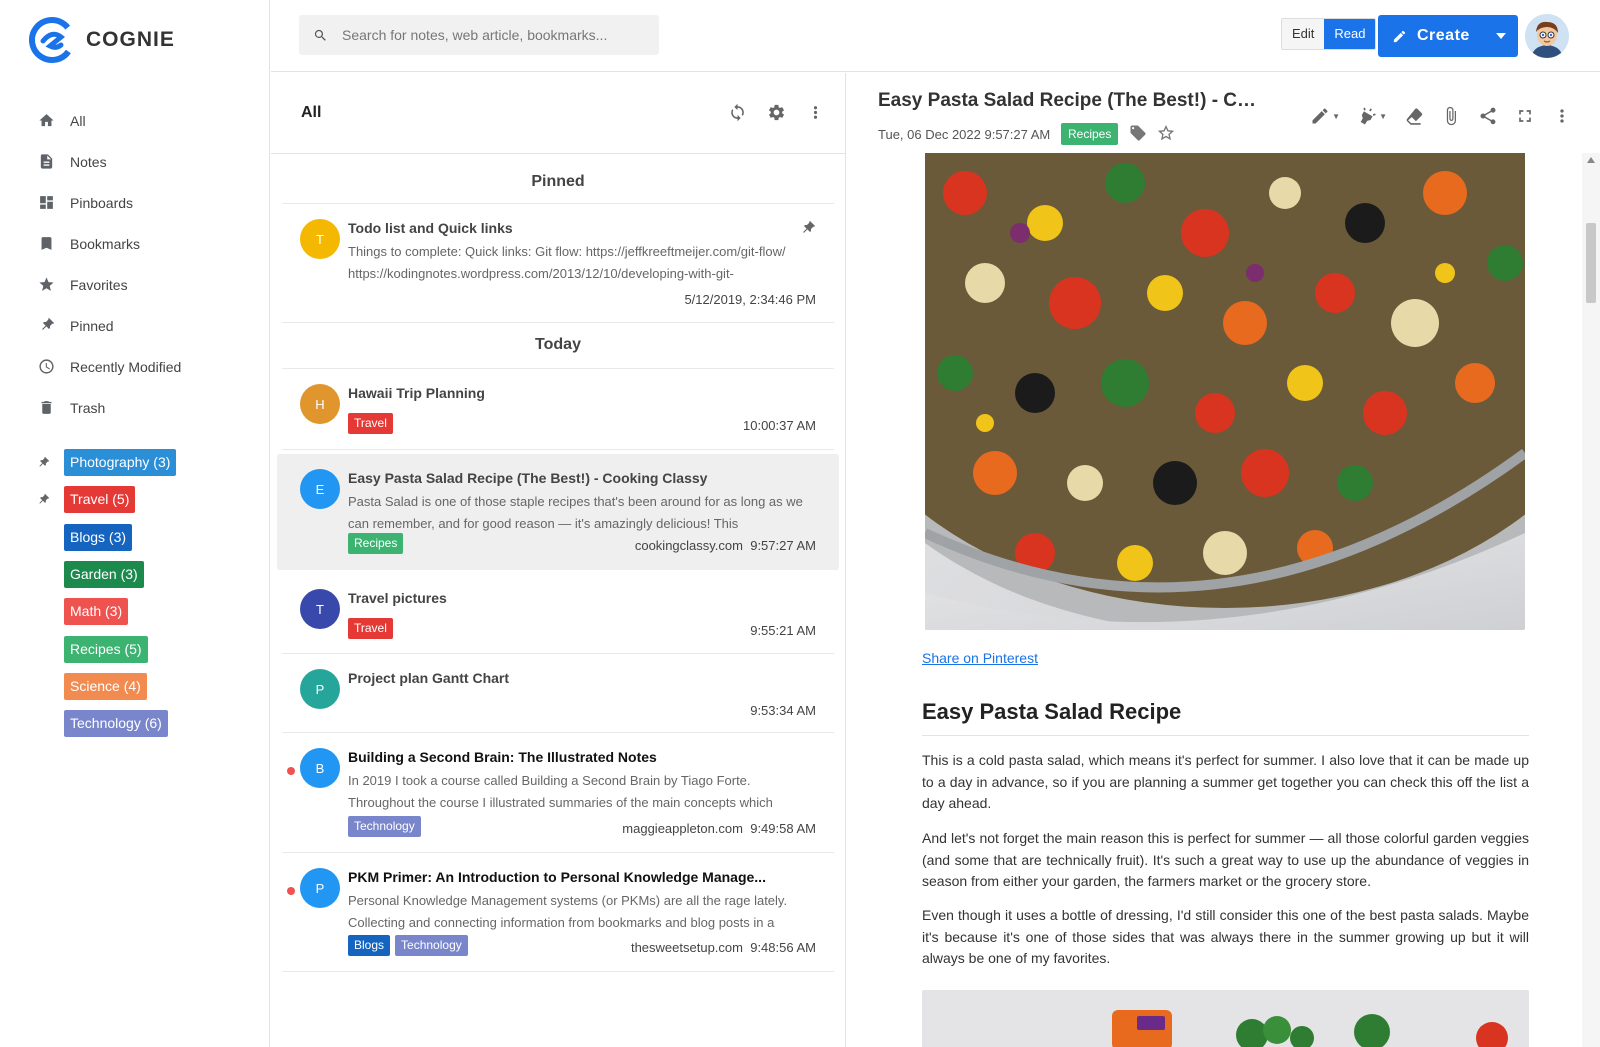 The width and height of the screenshot is (1600, 1047). Describe the element at coordinates (146, 325) in the screenshot. I see `sidebar-item-pinned: Pinned` at that location.